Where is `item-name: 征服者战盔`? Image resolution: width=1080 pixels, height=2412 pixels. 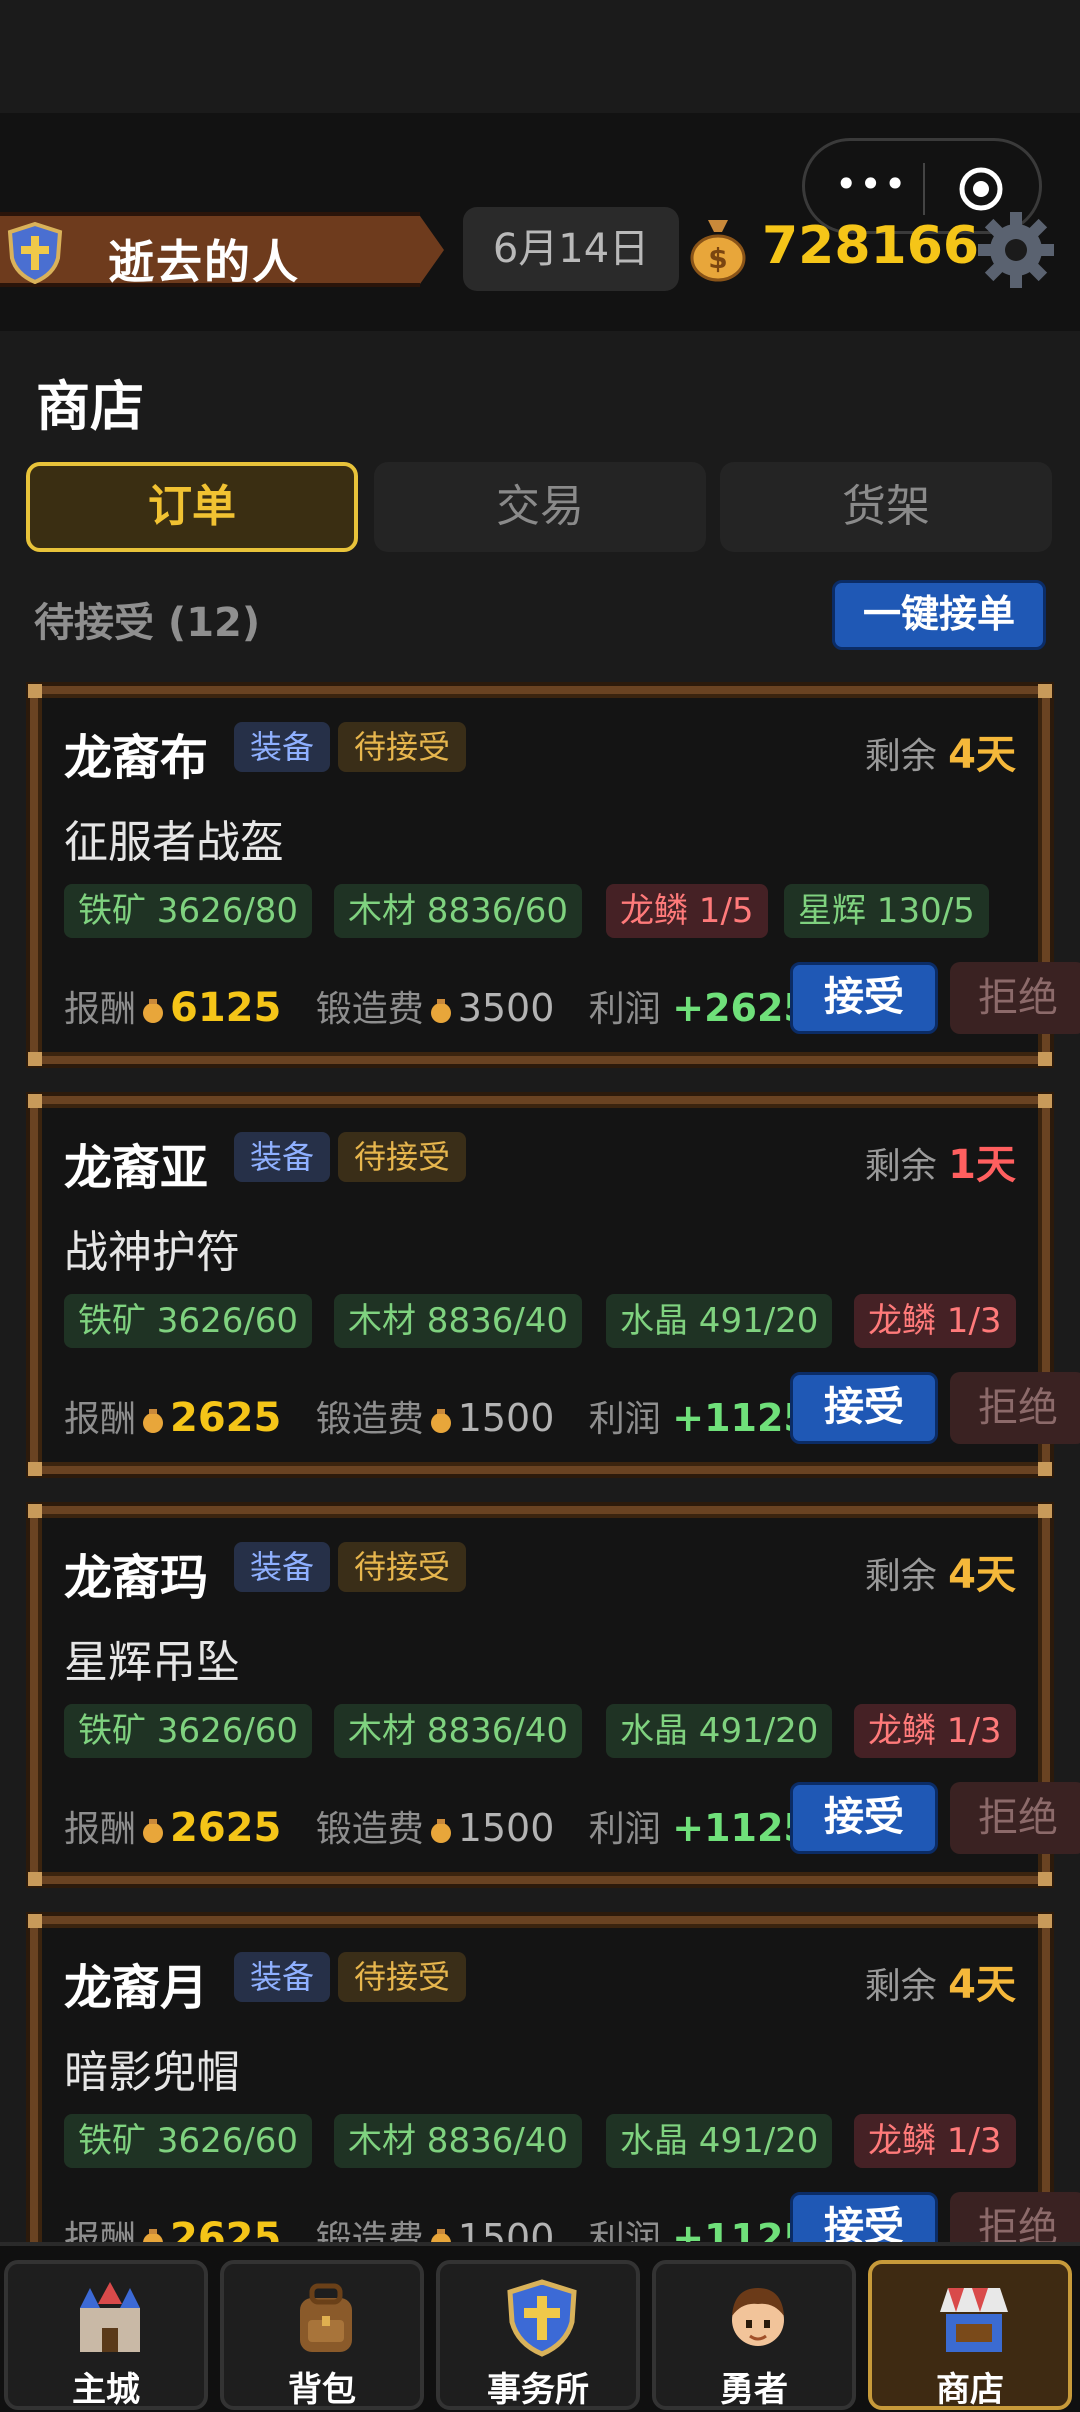 item-name: 征服者战盔 is located at coordinates (174, 842).